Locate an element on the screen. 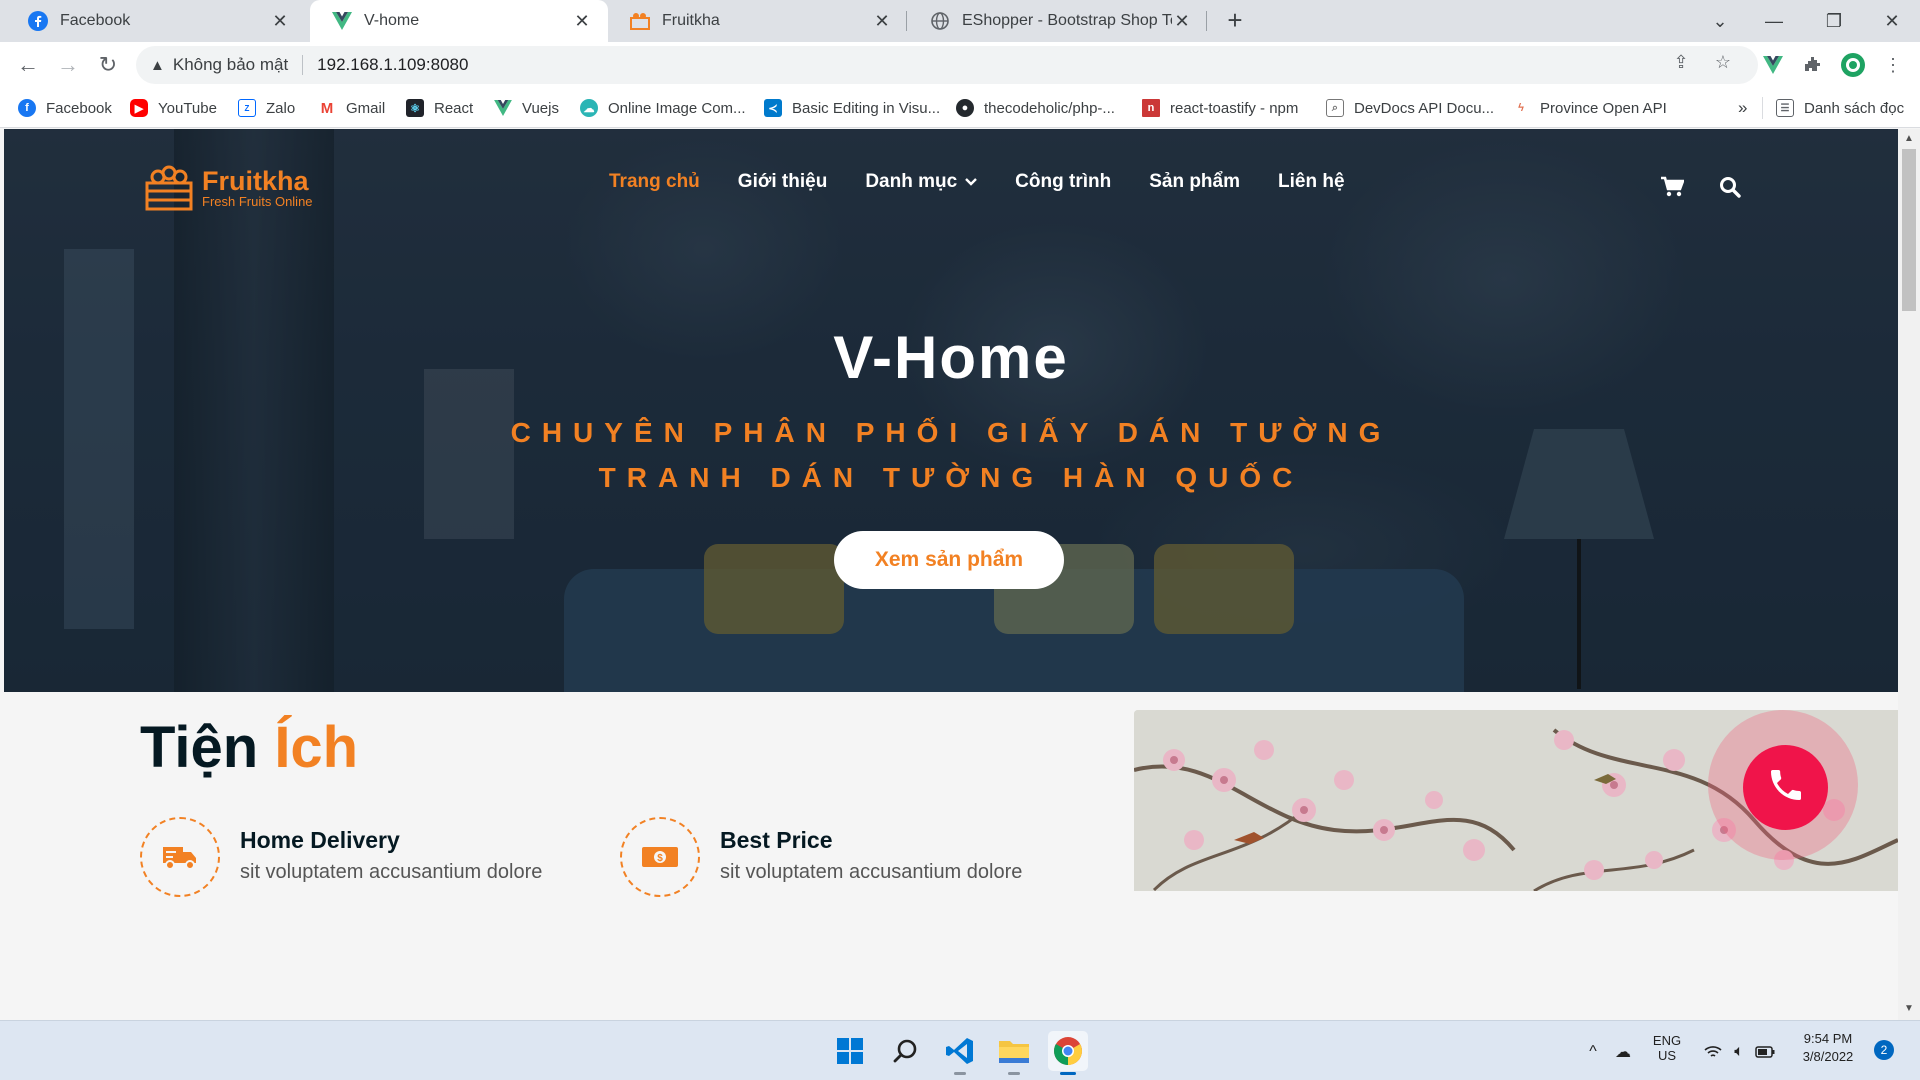 This screenshot has height=1080, width=1920. bookmark-vuejs: Vuejs is located at coordinates (526, 108).